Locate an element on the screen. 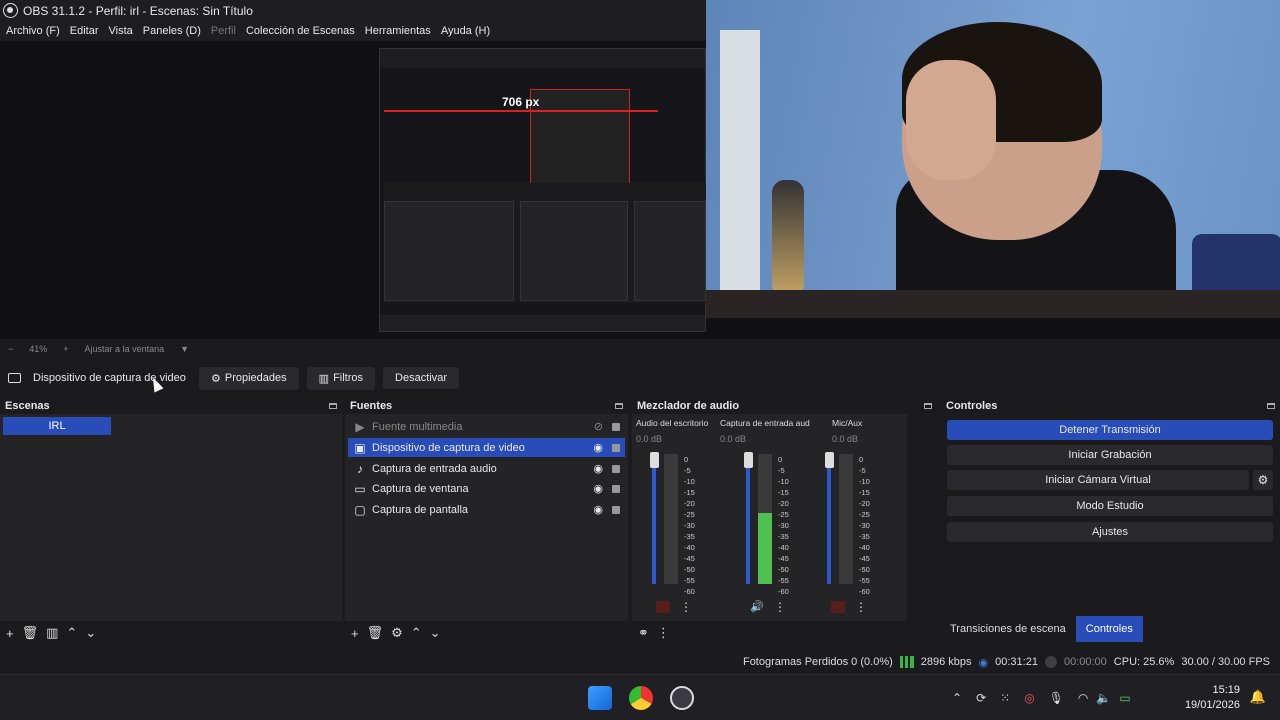 The height and width of the screenshot is (720, 1280). zoom-in-button: + is located at coordinates (65, 349).